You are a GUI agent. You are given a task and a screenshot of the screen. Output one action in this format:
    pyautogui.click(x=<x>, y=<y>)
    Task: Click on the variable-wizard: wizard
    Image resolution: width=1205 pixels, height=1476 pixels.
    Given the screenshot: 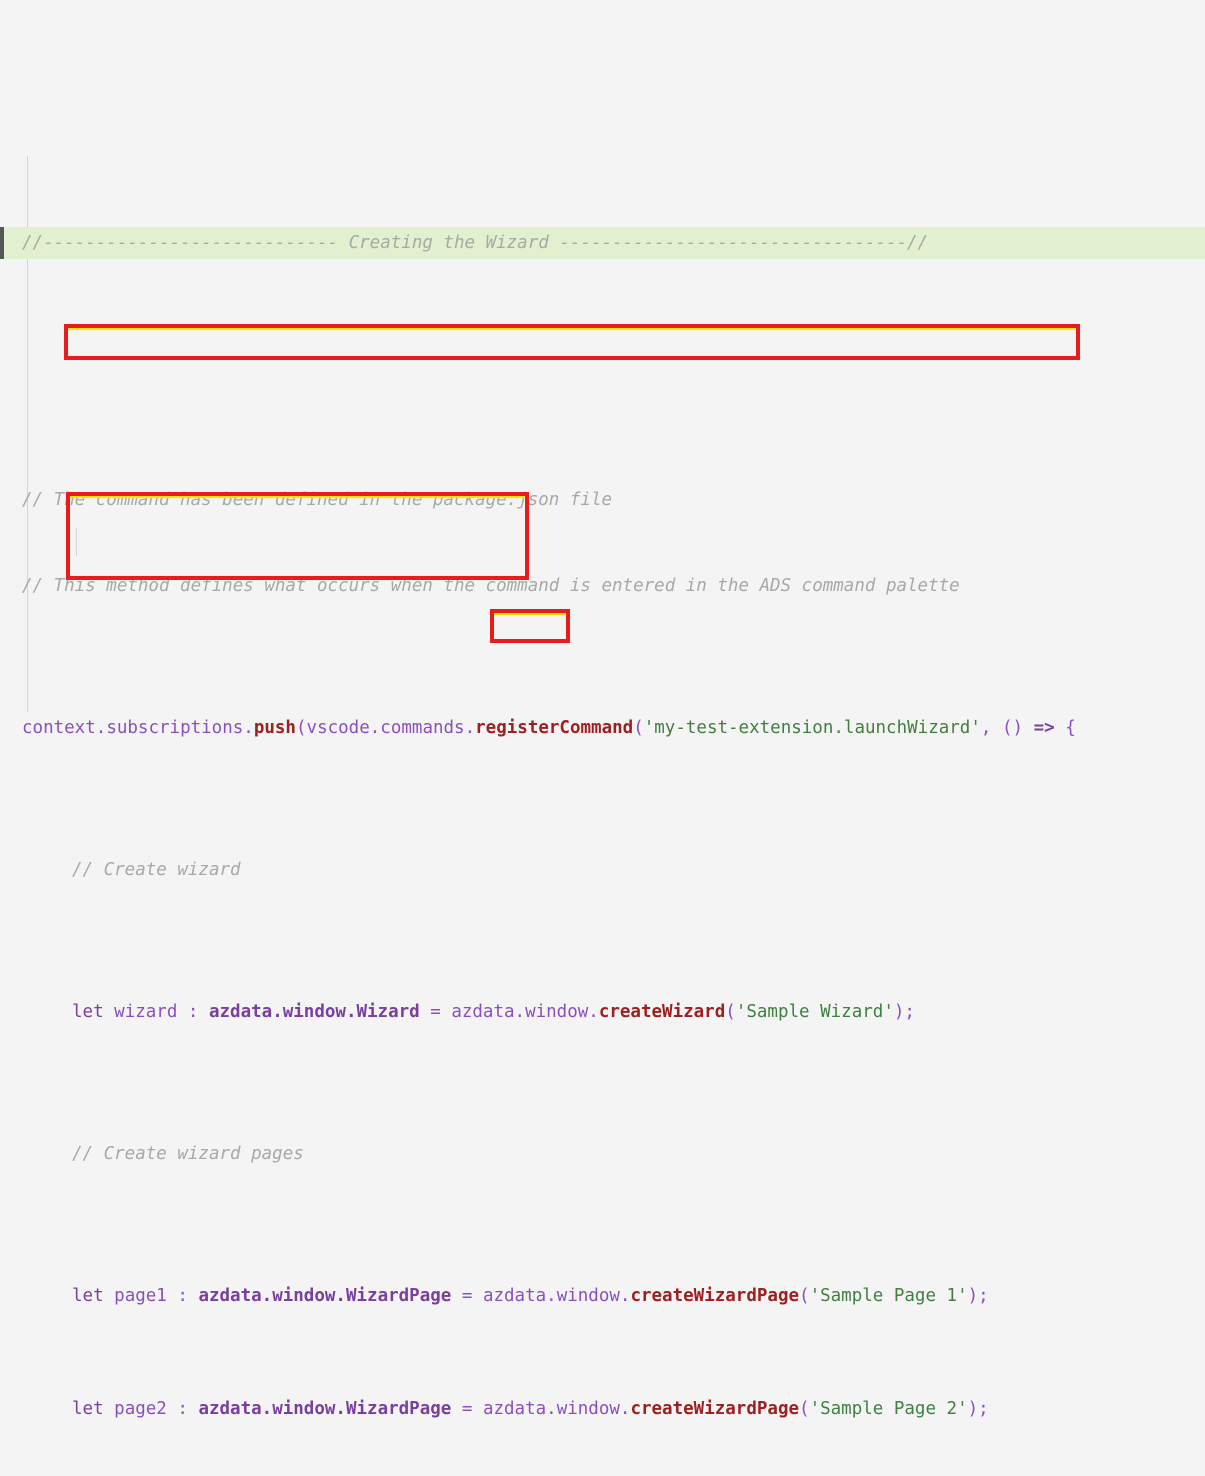 What is the action you would take?
    pyautogui.click(x=146, y=1011)
    